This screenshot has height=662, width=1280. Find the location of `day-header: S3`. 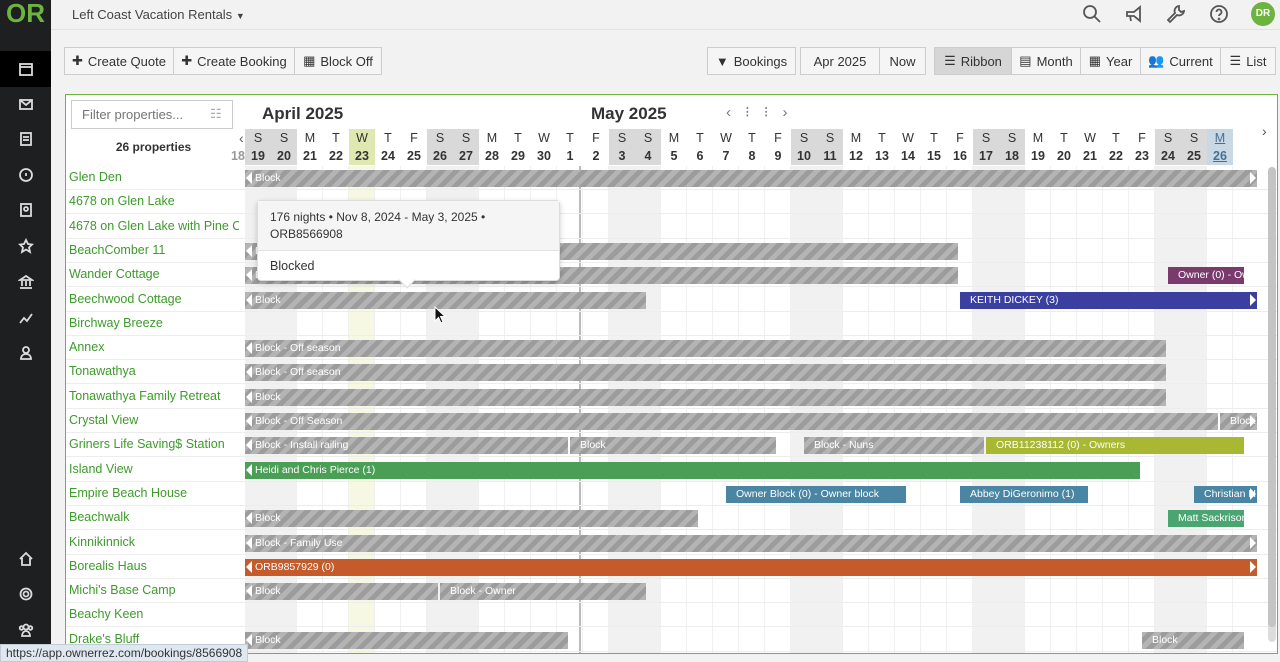

day-header: S3 is located at coordinates (622, 147).